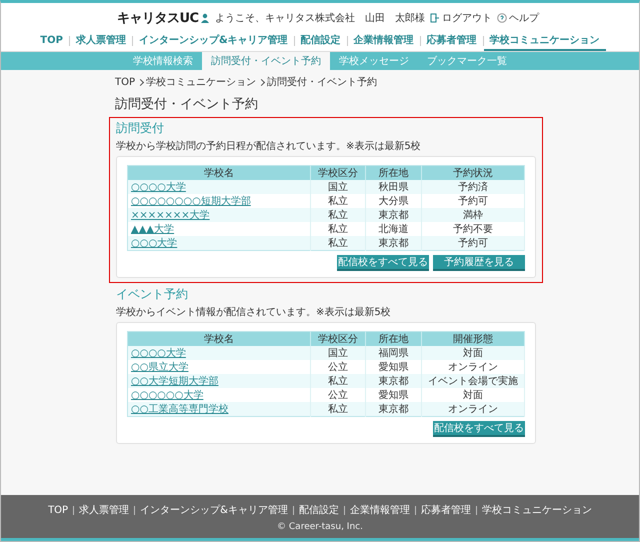  Describe the element at coordinates (140, 128) in the screenshot. I see `section-title: 訪問受付` at that location.